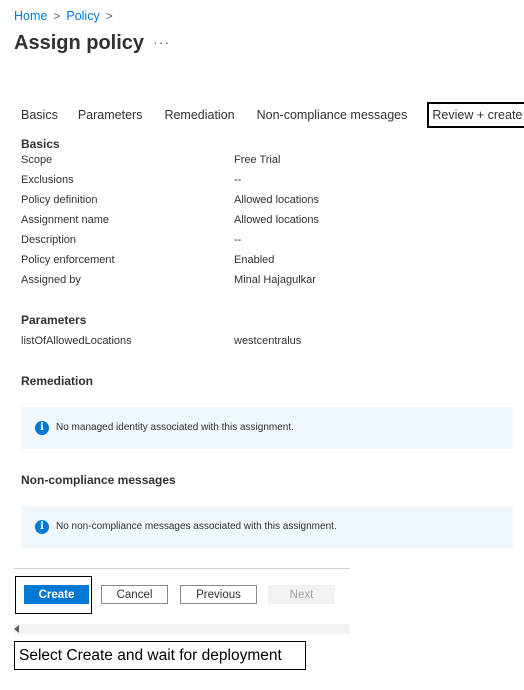  What do you see at coordinates (182, 568) in the screenshot?
I see `footer-divider` at bounding box center [182, 568].